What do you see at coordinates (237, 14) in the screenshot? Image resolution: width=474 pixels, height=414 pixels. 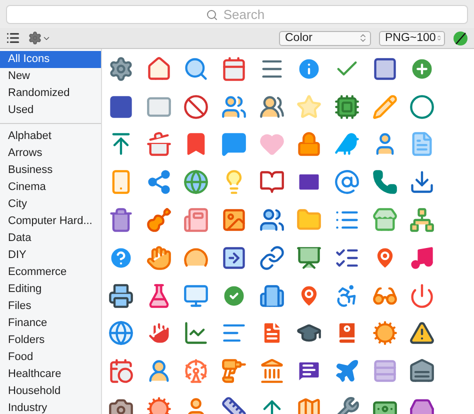 I see `search-field: Search` at bounding box center [237, 14].